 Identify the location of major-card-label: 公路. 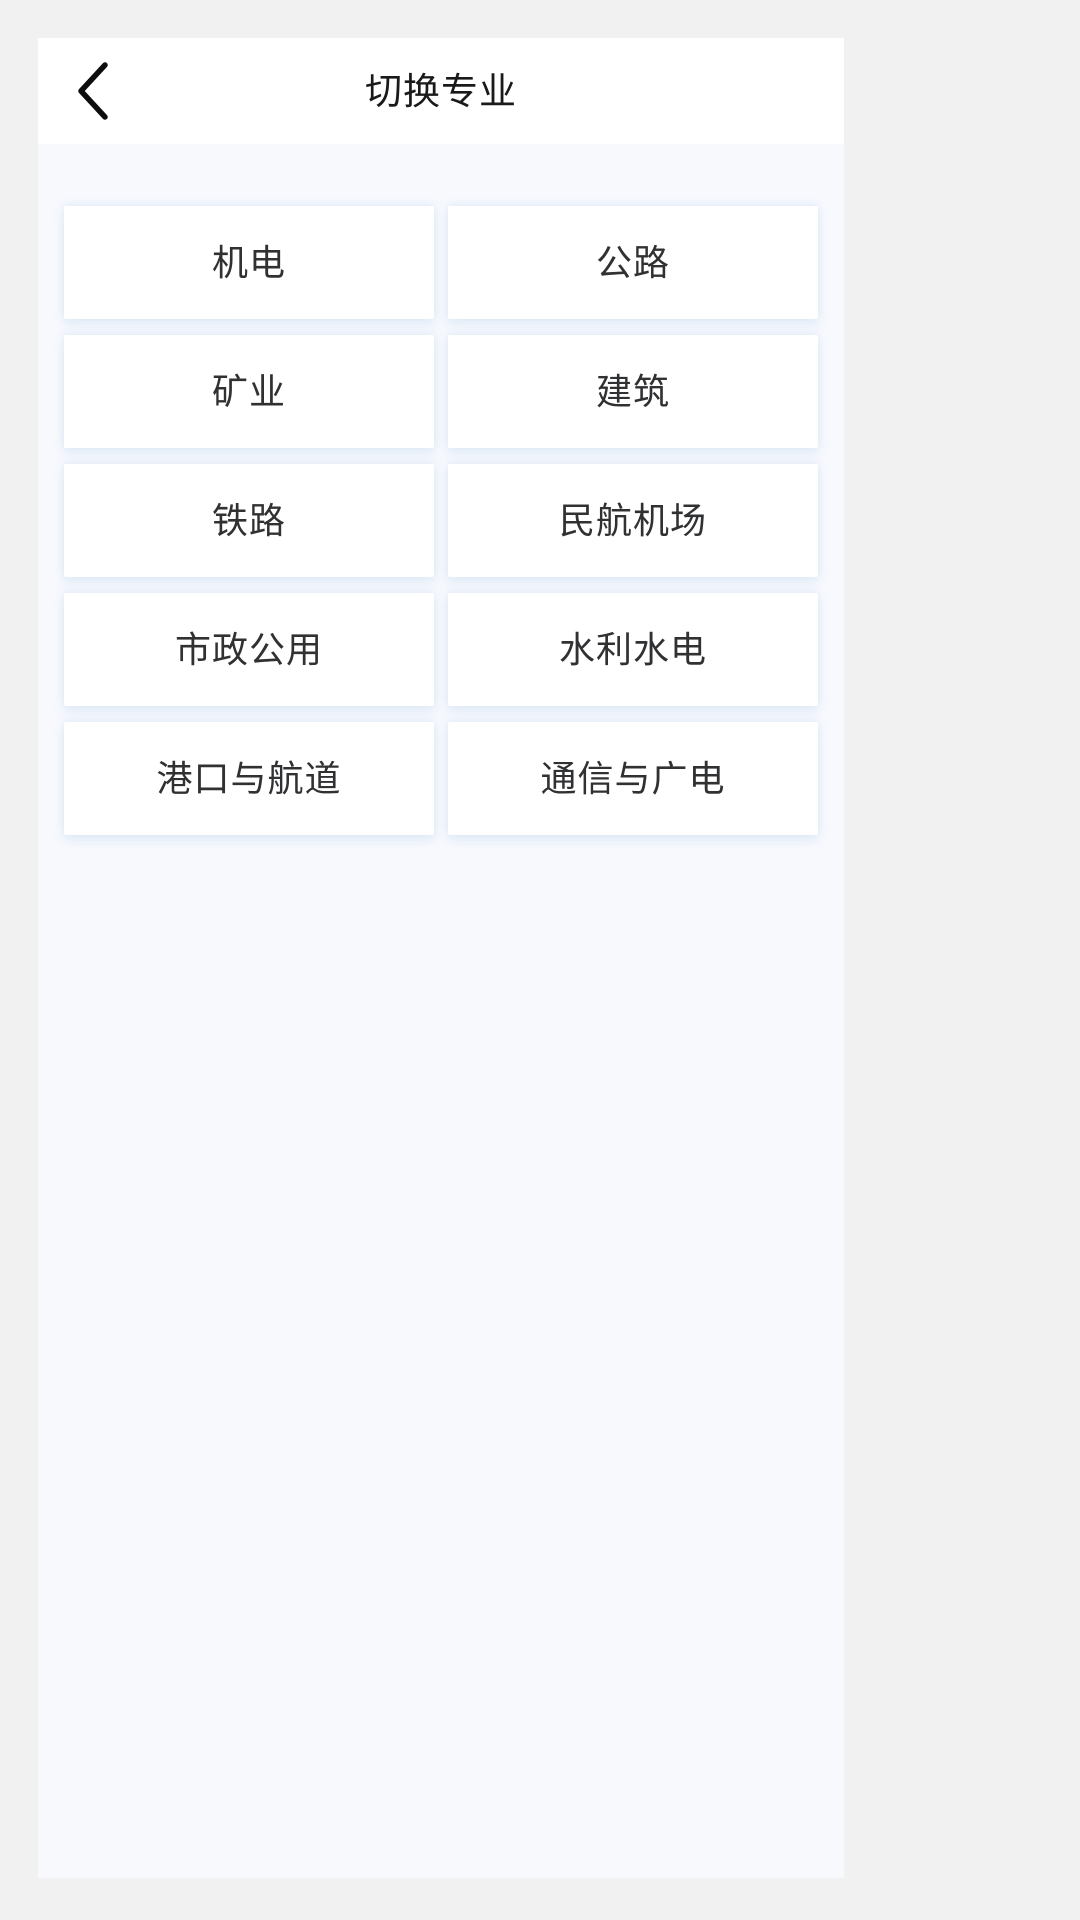
(632, 262).